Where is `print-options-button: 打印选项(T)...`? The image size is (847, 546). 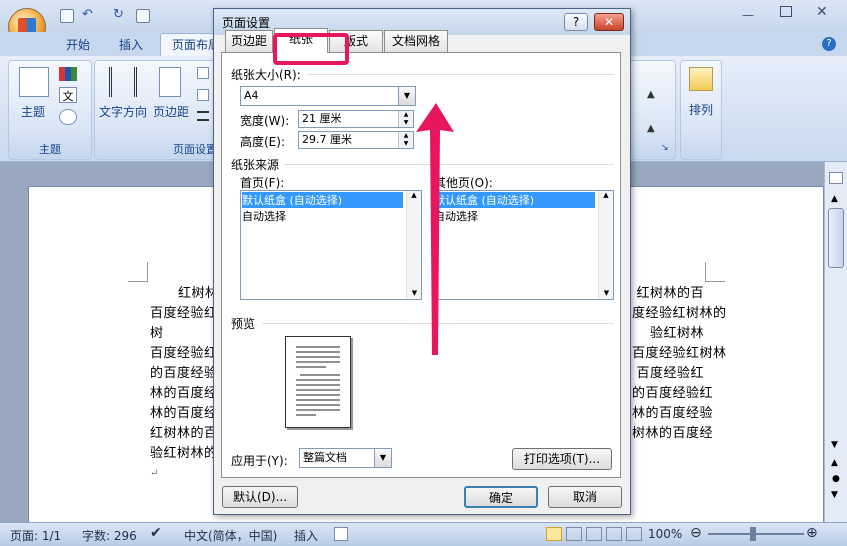
print-options-button: 打印选项(T)... is located at coordinates (562, 459).